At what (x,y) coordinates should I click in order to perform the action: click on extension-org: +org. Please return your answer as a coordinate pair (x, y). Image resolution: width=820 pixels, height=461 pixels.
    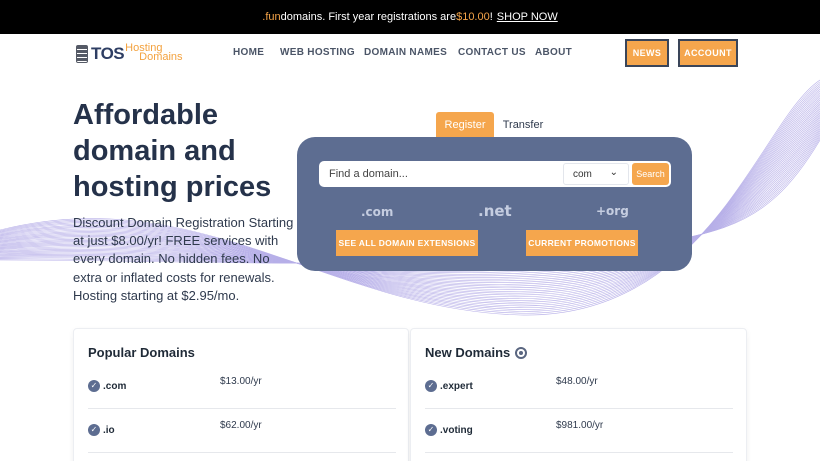
    Looking at the image, I should click on (612, 211).